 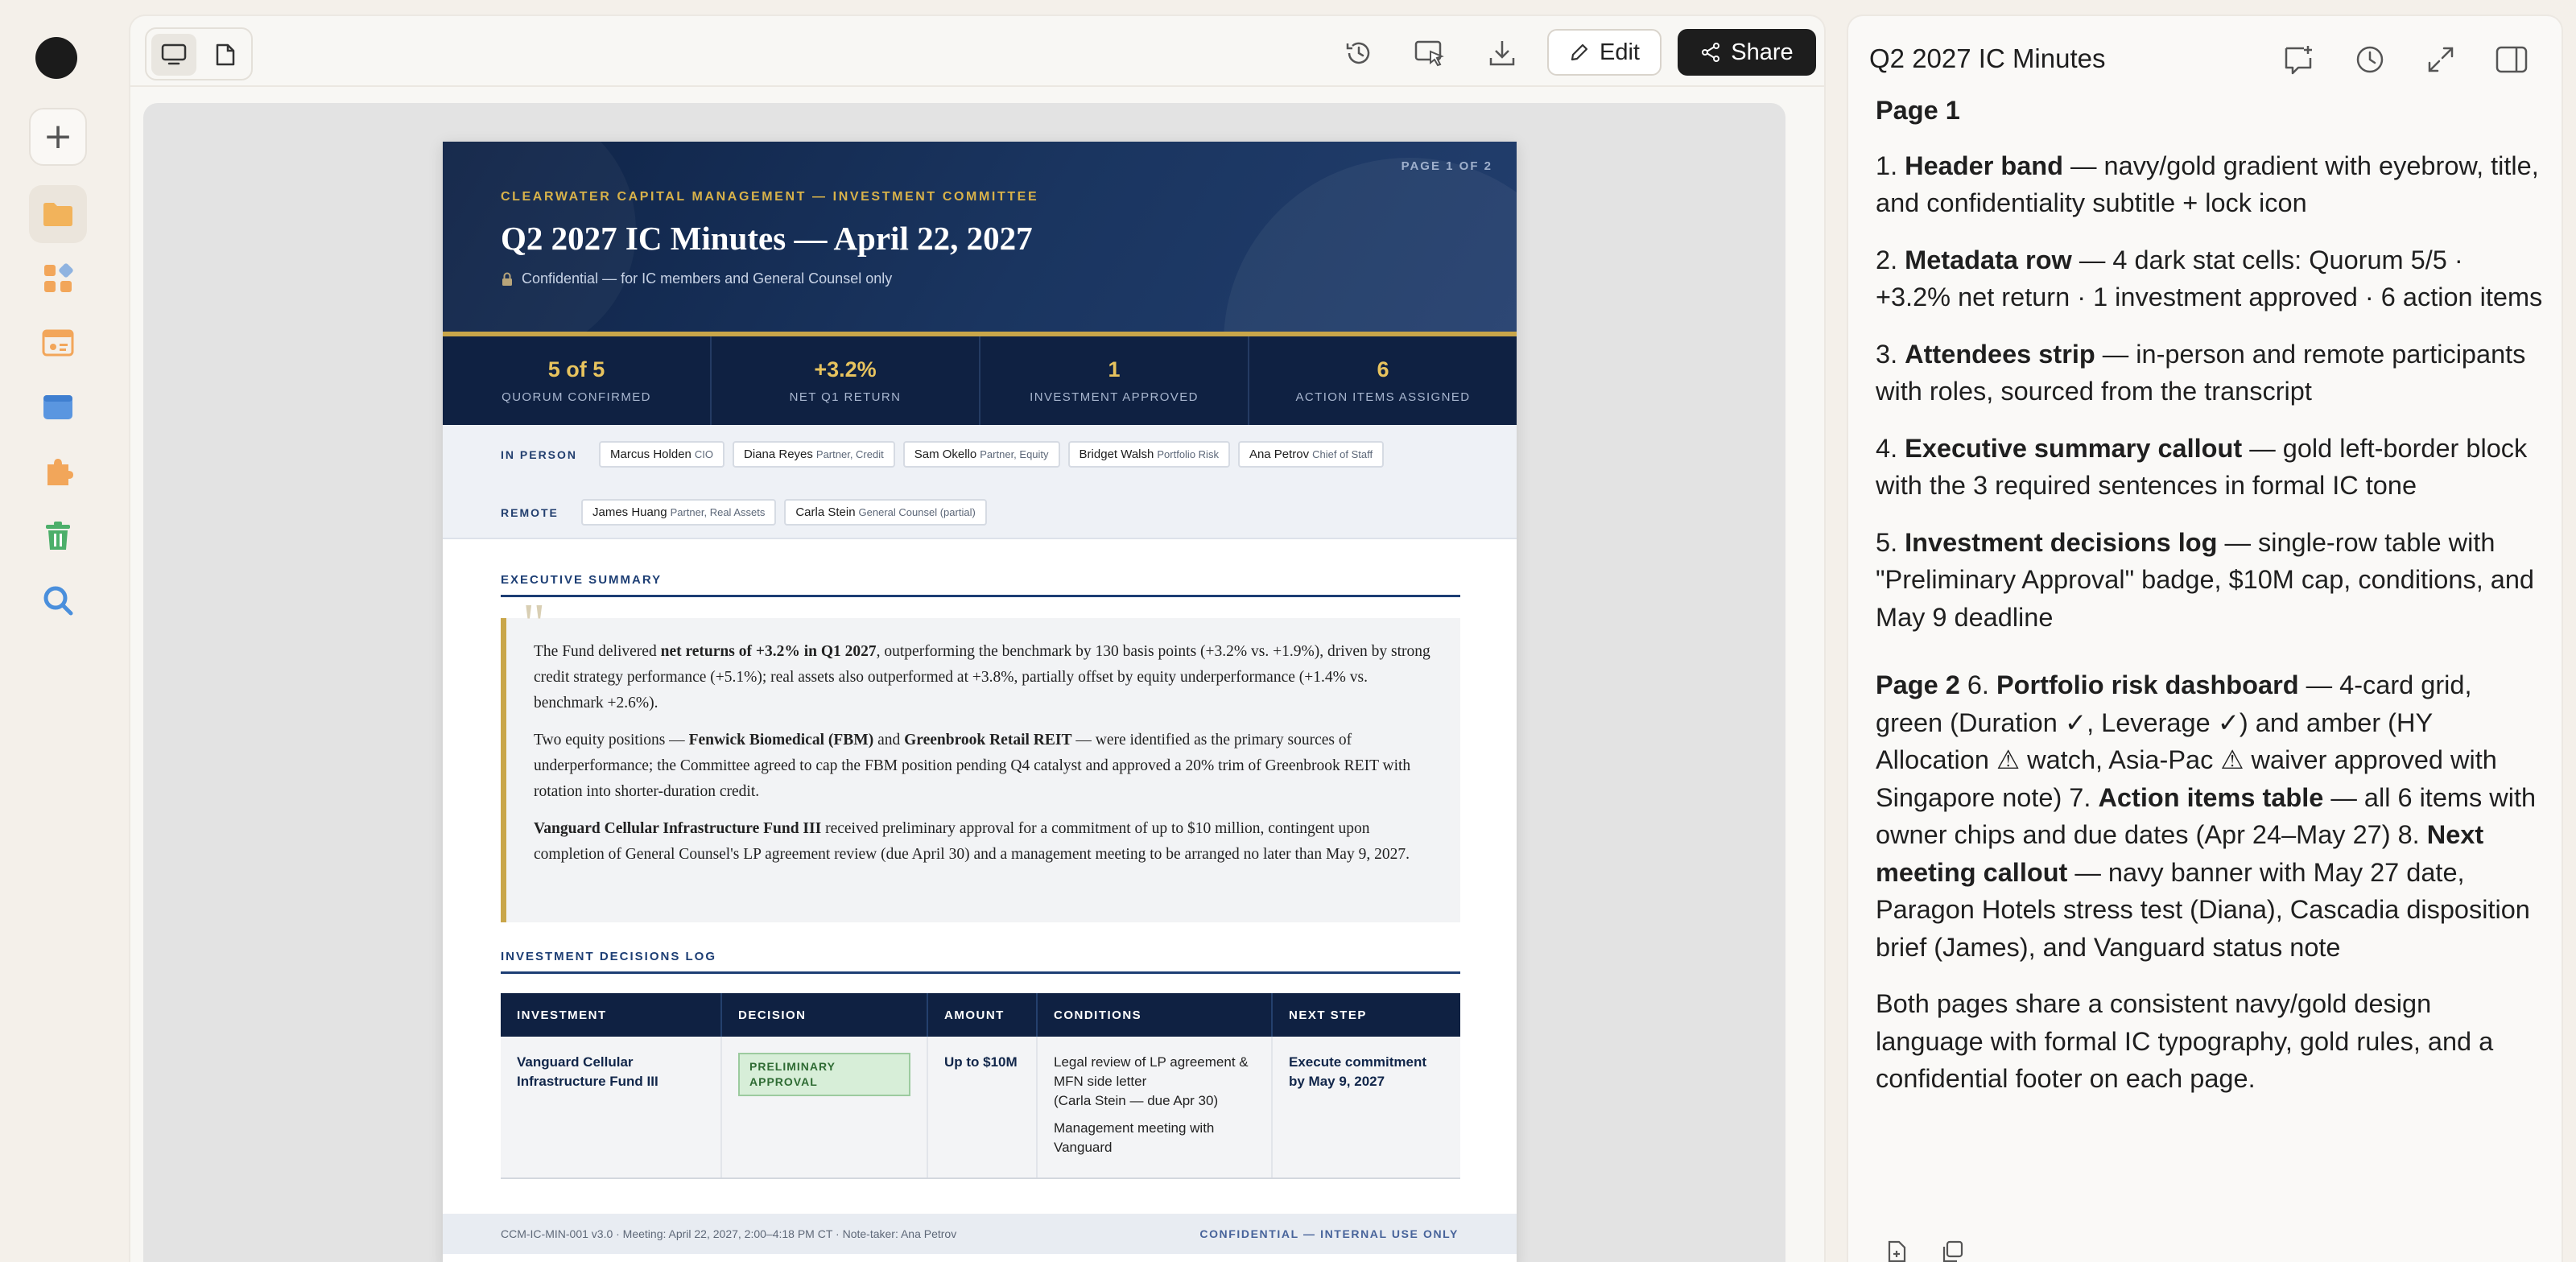 I want to click on clock-icon, so click(x=2370, y=59).